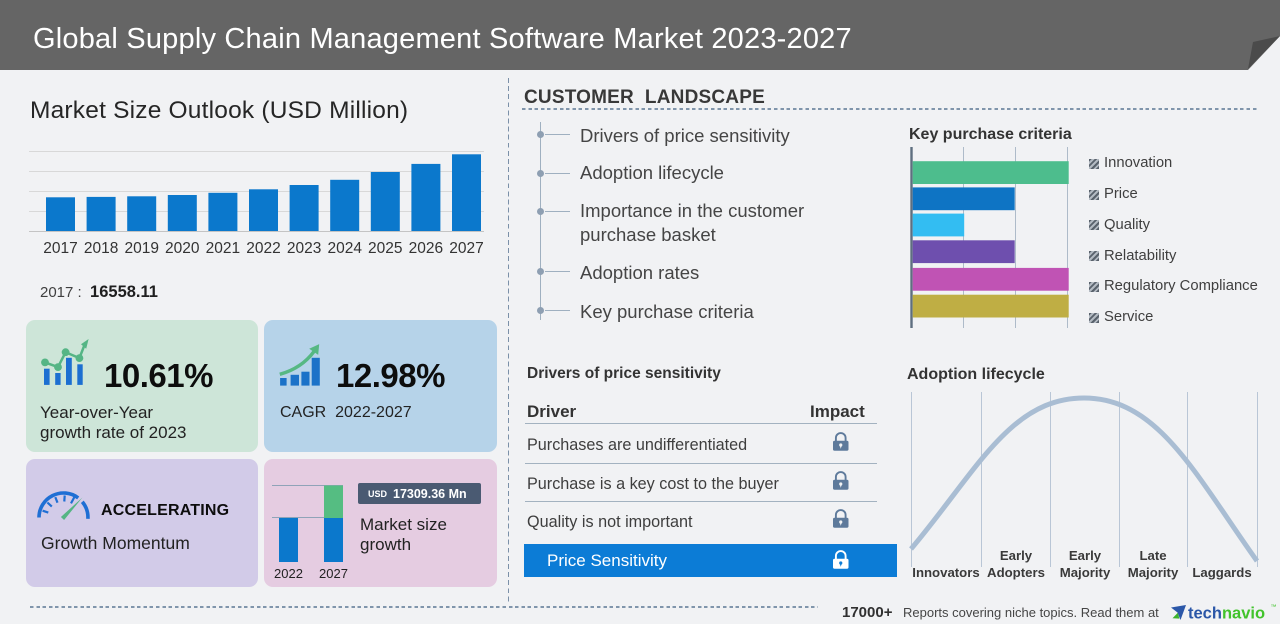  I want to click on svg-text: 2018, so click(101, 248).